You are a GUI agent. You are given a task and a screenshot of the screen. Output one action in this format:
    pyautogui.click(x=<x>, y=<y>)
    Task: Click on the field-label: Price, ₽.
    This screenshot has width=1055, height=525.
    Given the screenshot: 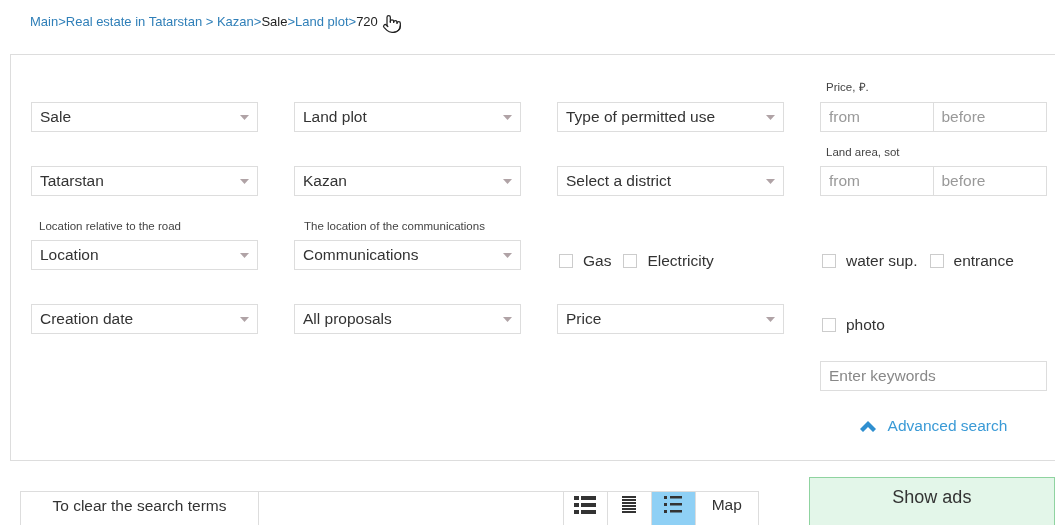 What is the action you would take?
    pyautogui.click(x=847, y=87)
    